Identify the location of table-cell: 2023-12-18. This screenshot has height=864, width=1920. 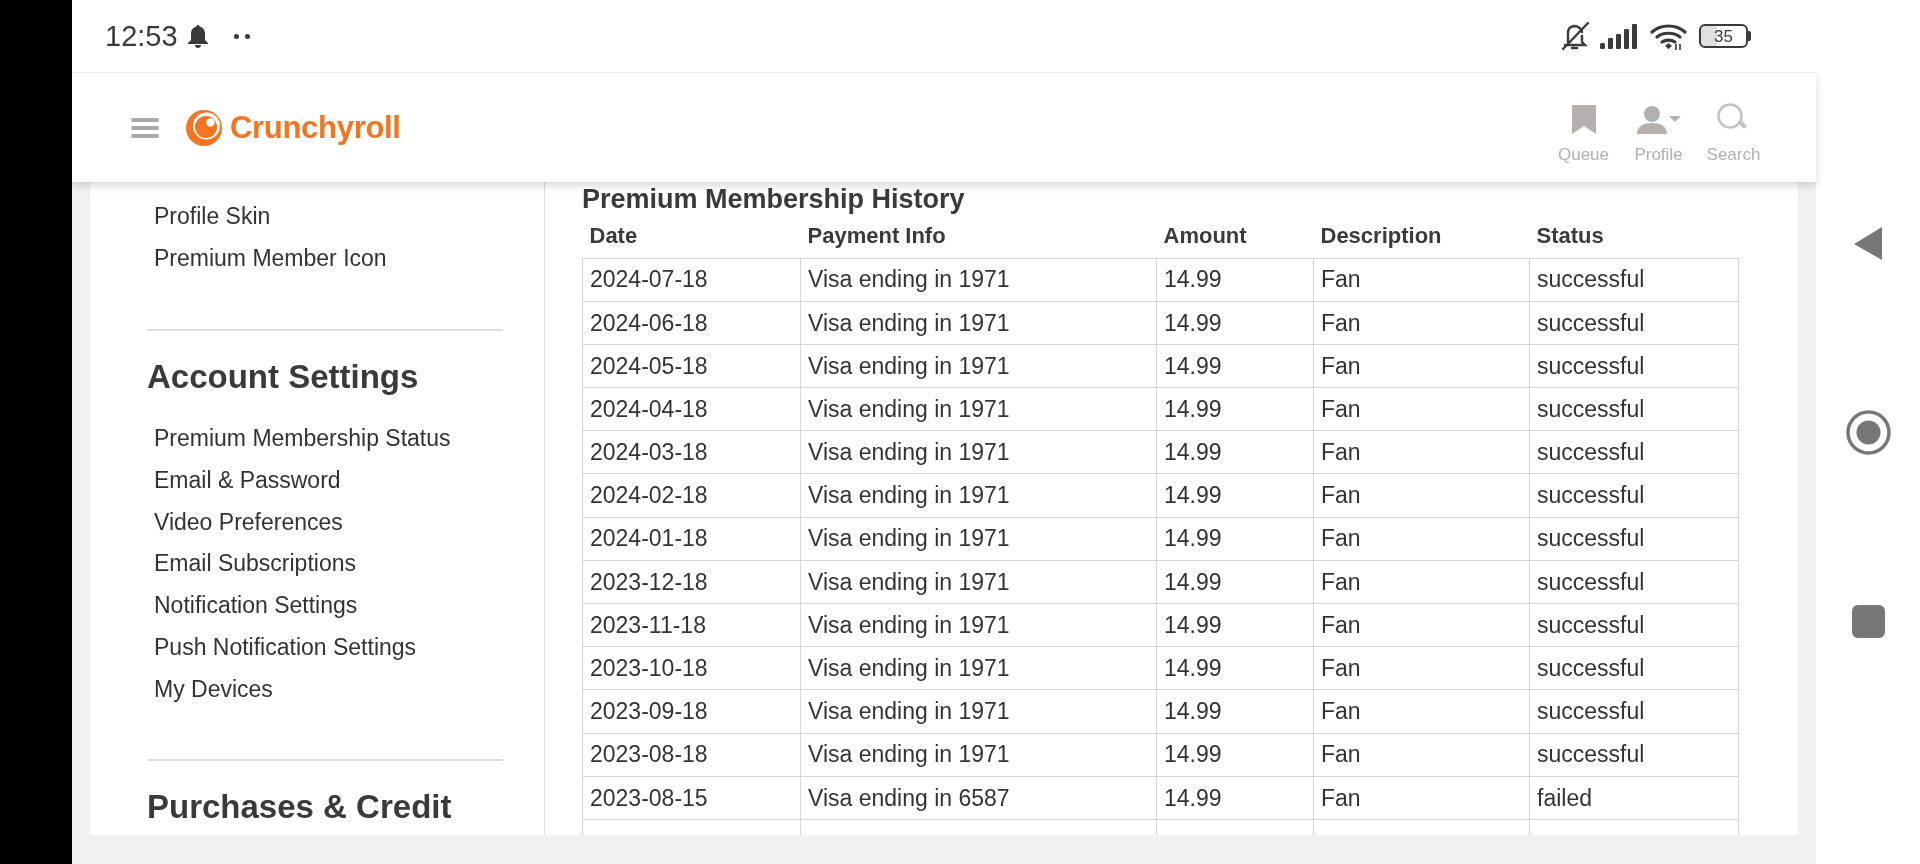
(691, 582).